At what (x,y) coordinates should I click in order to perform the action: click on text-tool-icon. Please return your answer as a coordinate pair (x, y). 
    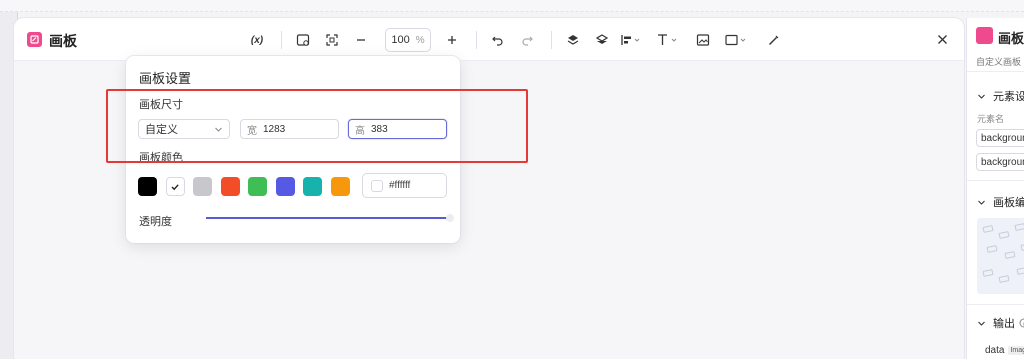
    Looking at the image, I should click on (668, 40).